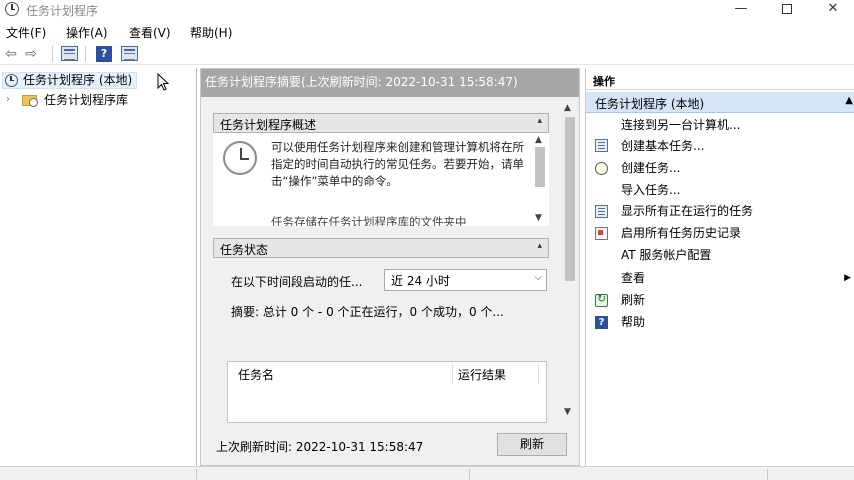 The image size is (854, 480). Describe the element at coordinates (847, 278) in the screenshot. I see `submenu-arrow-icon: ▶` at that location.